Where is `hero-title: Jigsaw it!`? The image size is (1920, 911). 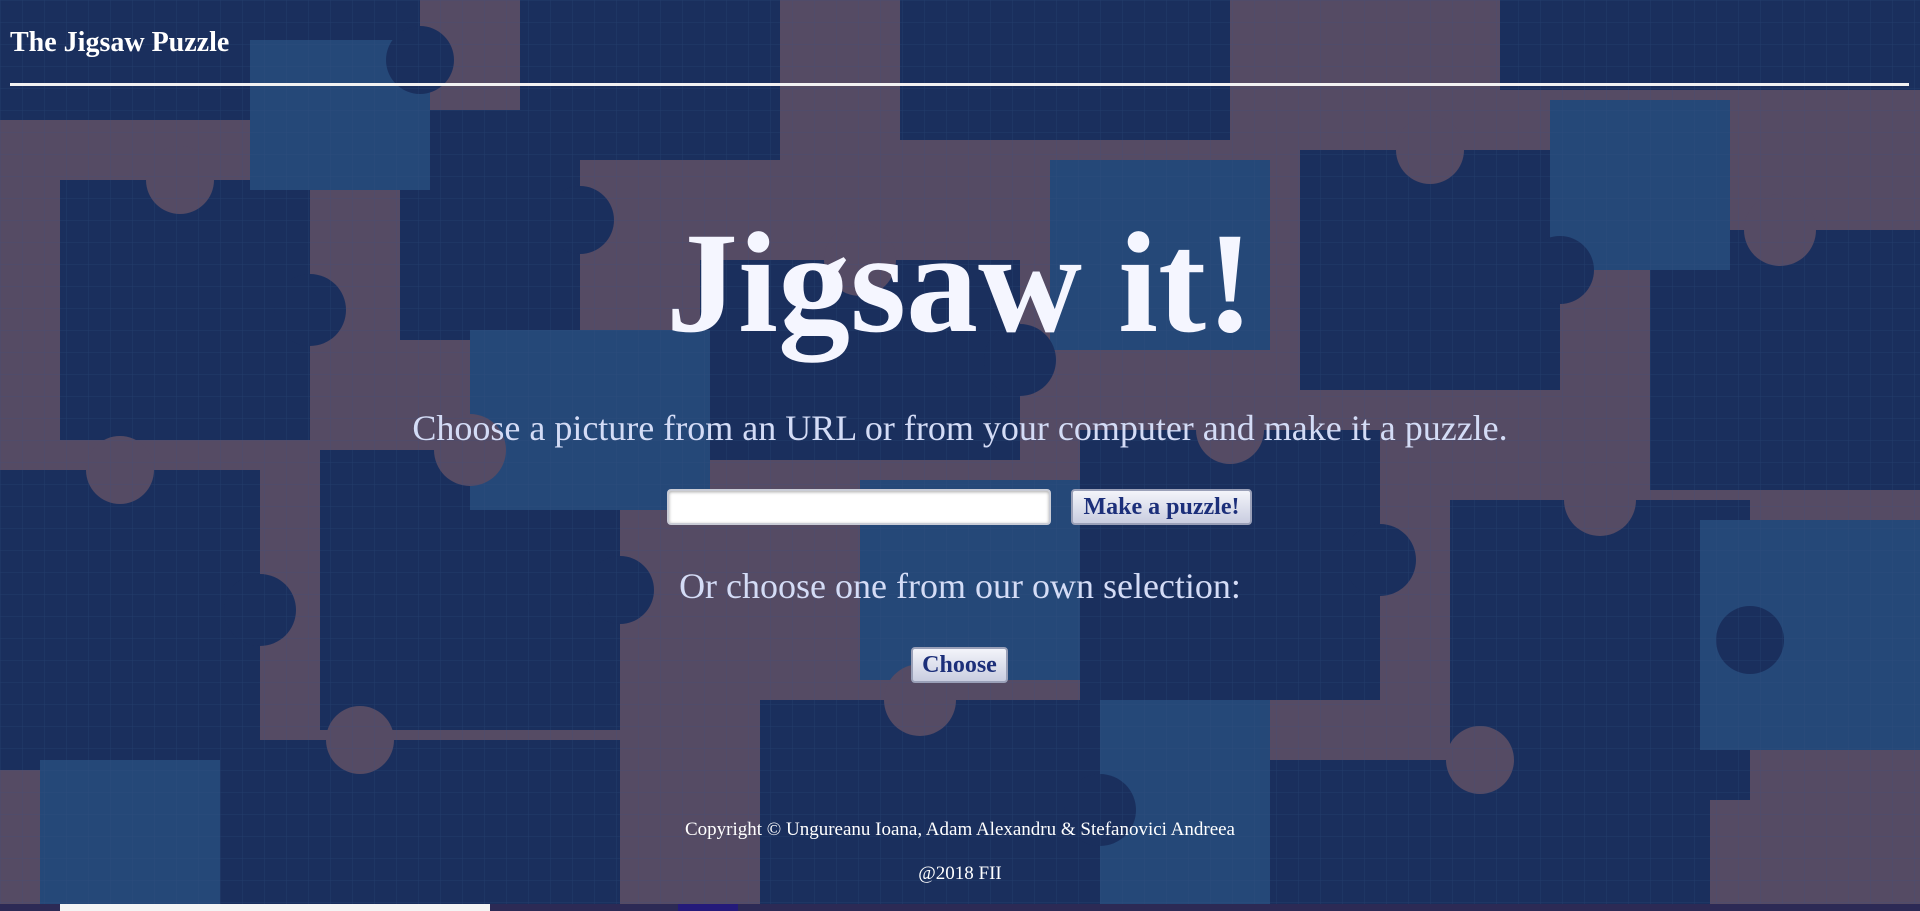 hero-title: Jigsaw it! is located at coordinates (960, 283).